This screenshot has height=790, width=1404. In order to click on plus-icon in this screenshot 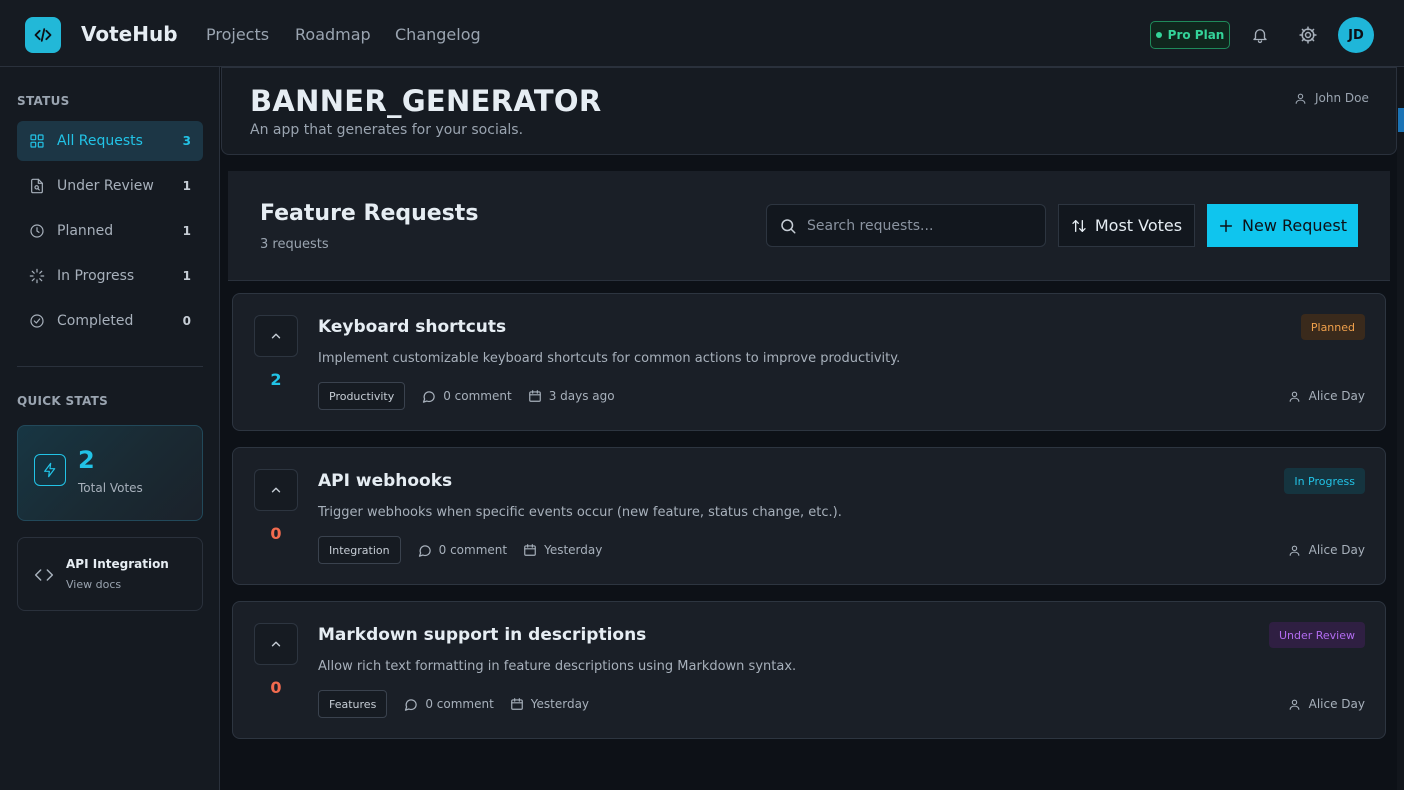, I will do `click(1226, 225)`.